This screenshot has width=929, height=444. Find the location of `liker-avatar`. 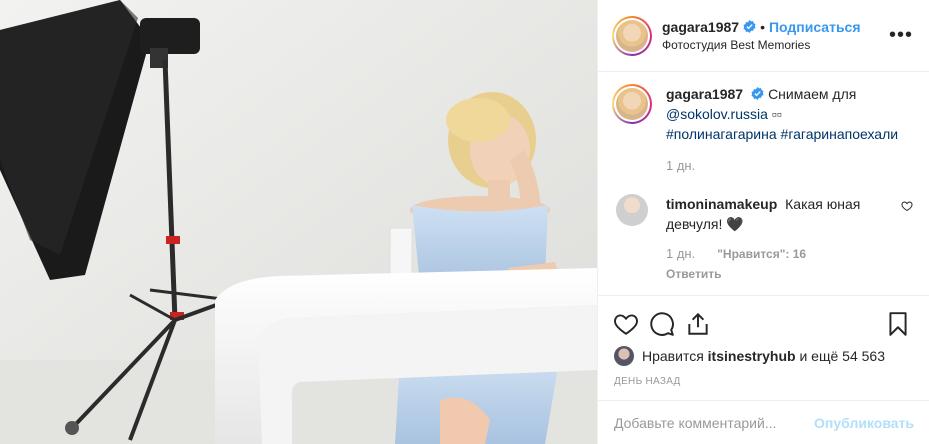

liker-avatar is located at coordinates (624, 356).